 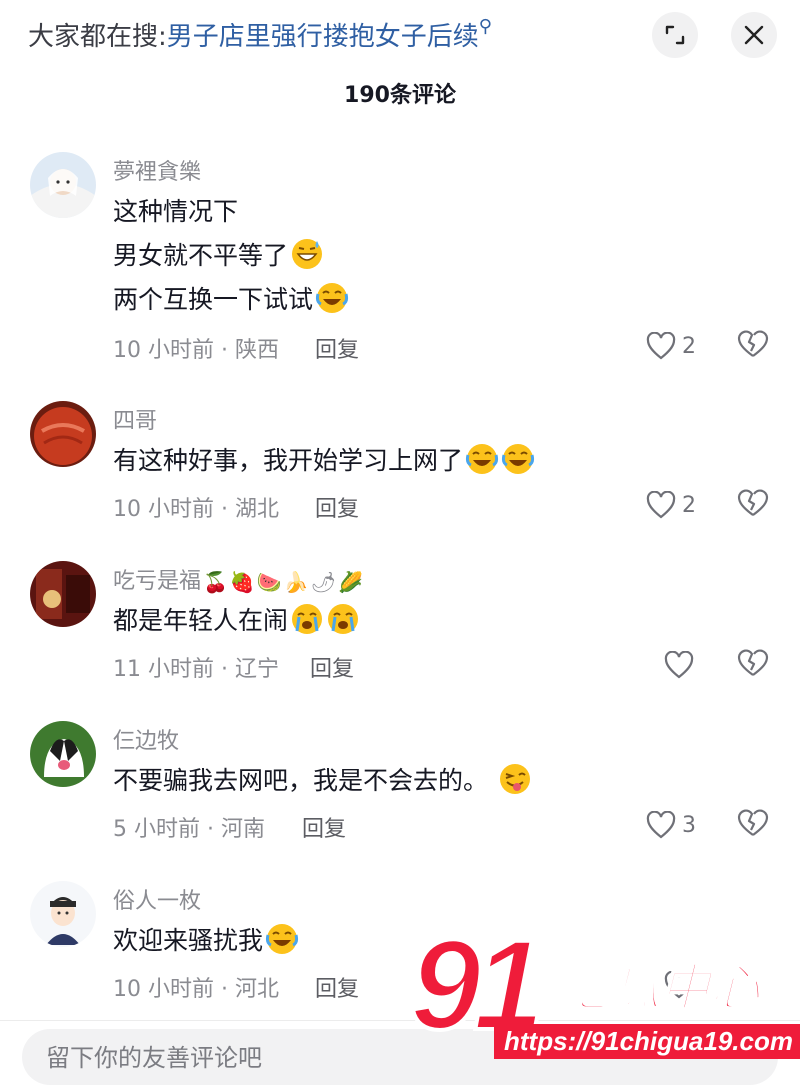 What do you see at coordinates (196, 989) in the screenshot?
I see `comment-meta: 10 小时前 · 河北` at bounding box center [196, 989].